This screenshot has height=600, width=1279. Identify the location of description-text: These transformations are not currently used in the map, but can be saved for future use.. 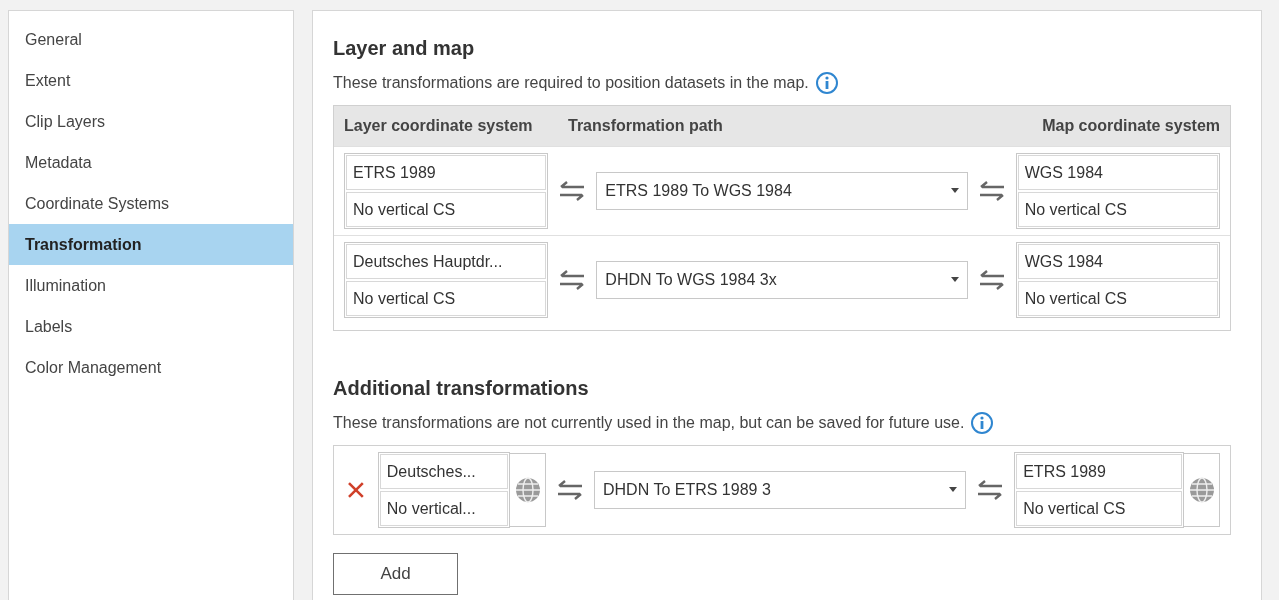
(649, 423).